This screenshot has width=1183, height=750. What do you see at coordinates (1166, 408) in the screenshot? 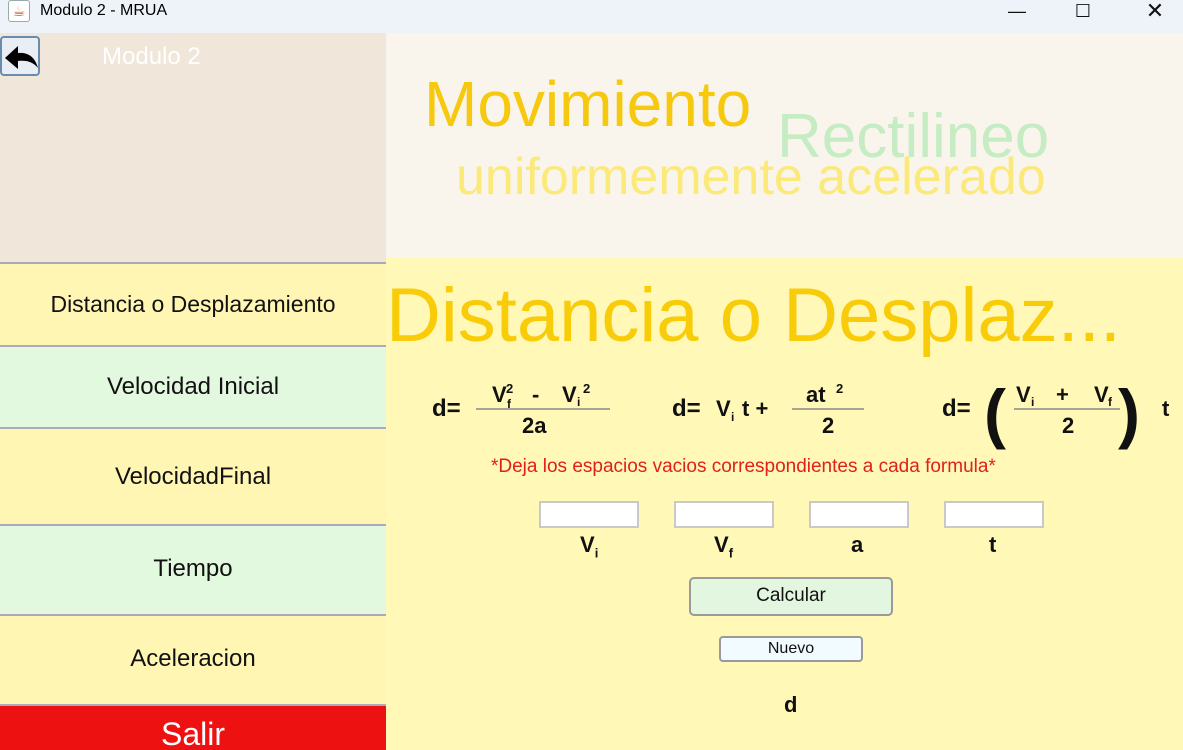
I see `svg-text: t` at bounding box center [1166, 408].